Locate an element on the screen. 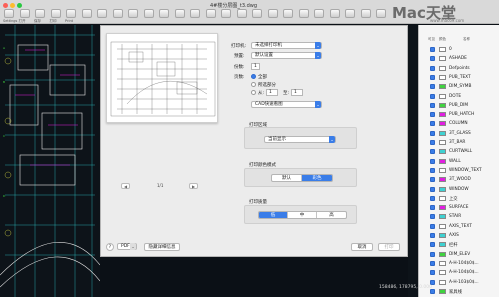  close-window-button is located at coordinates (5, 5).